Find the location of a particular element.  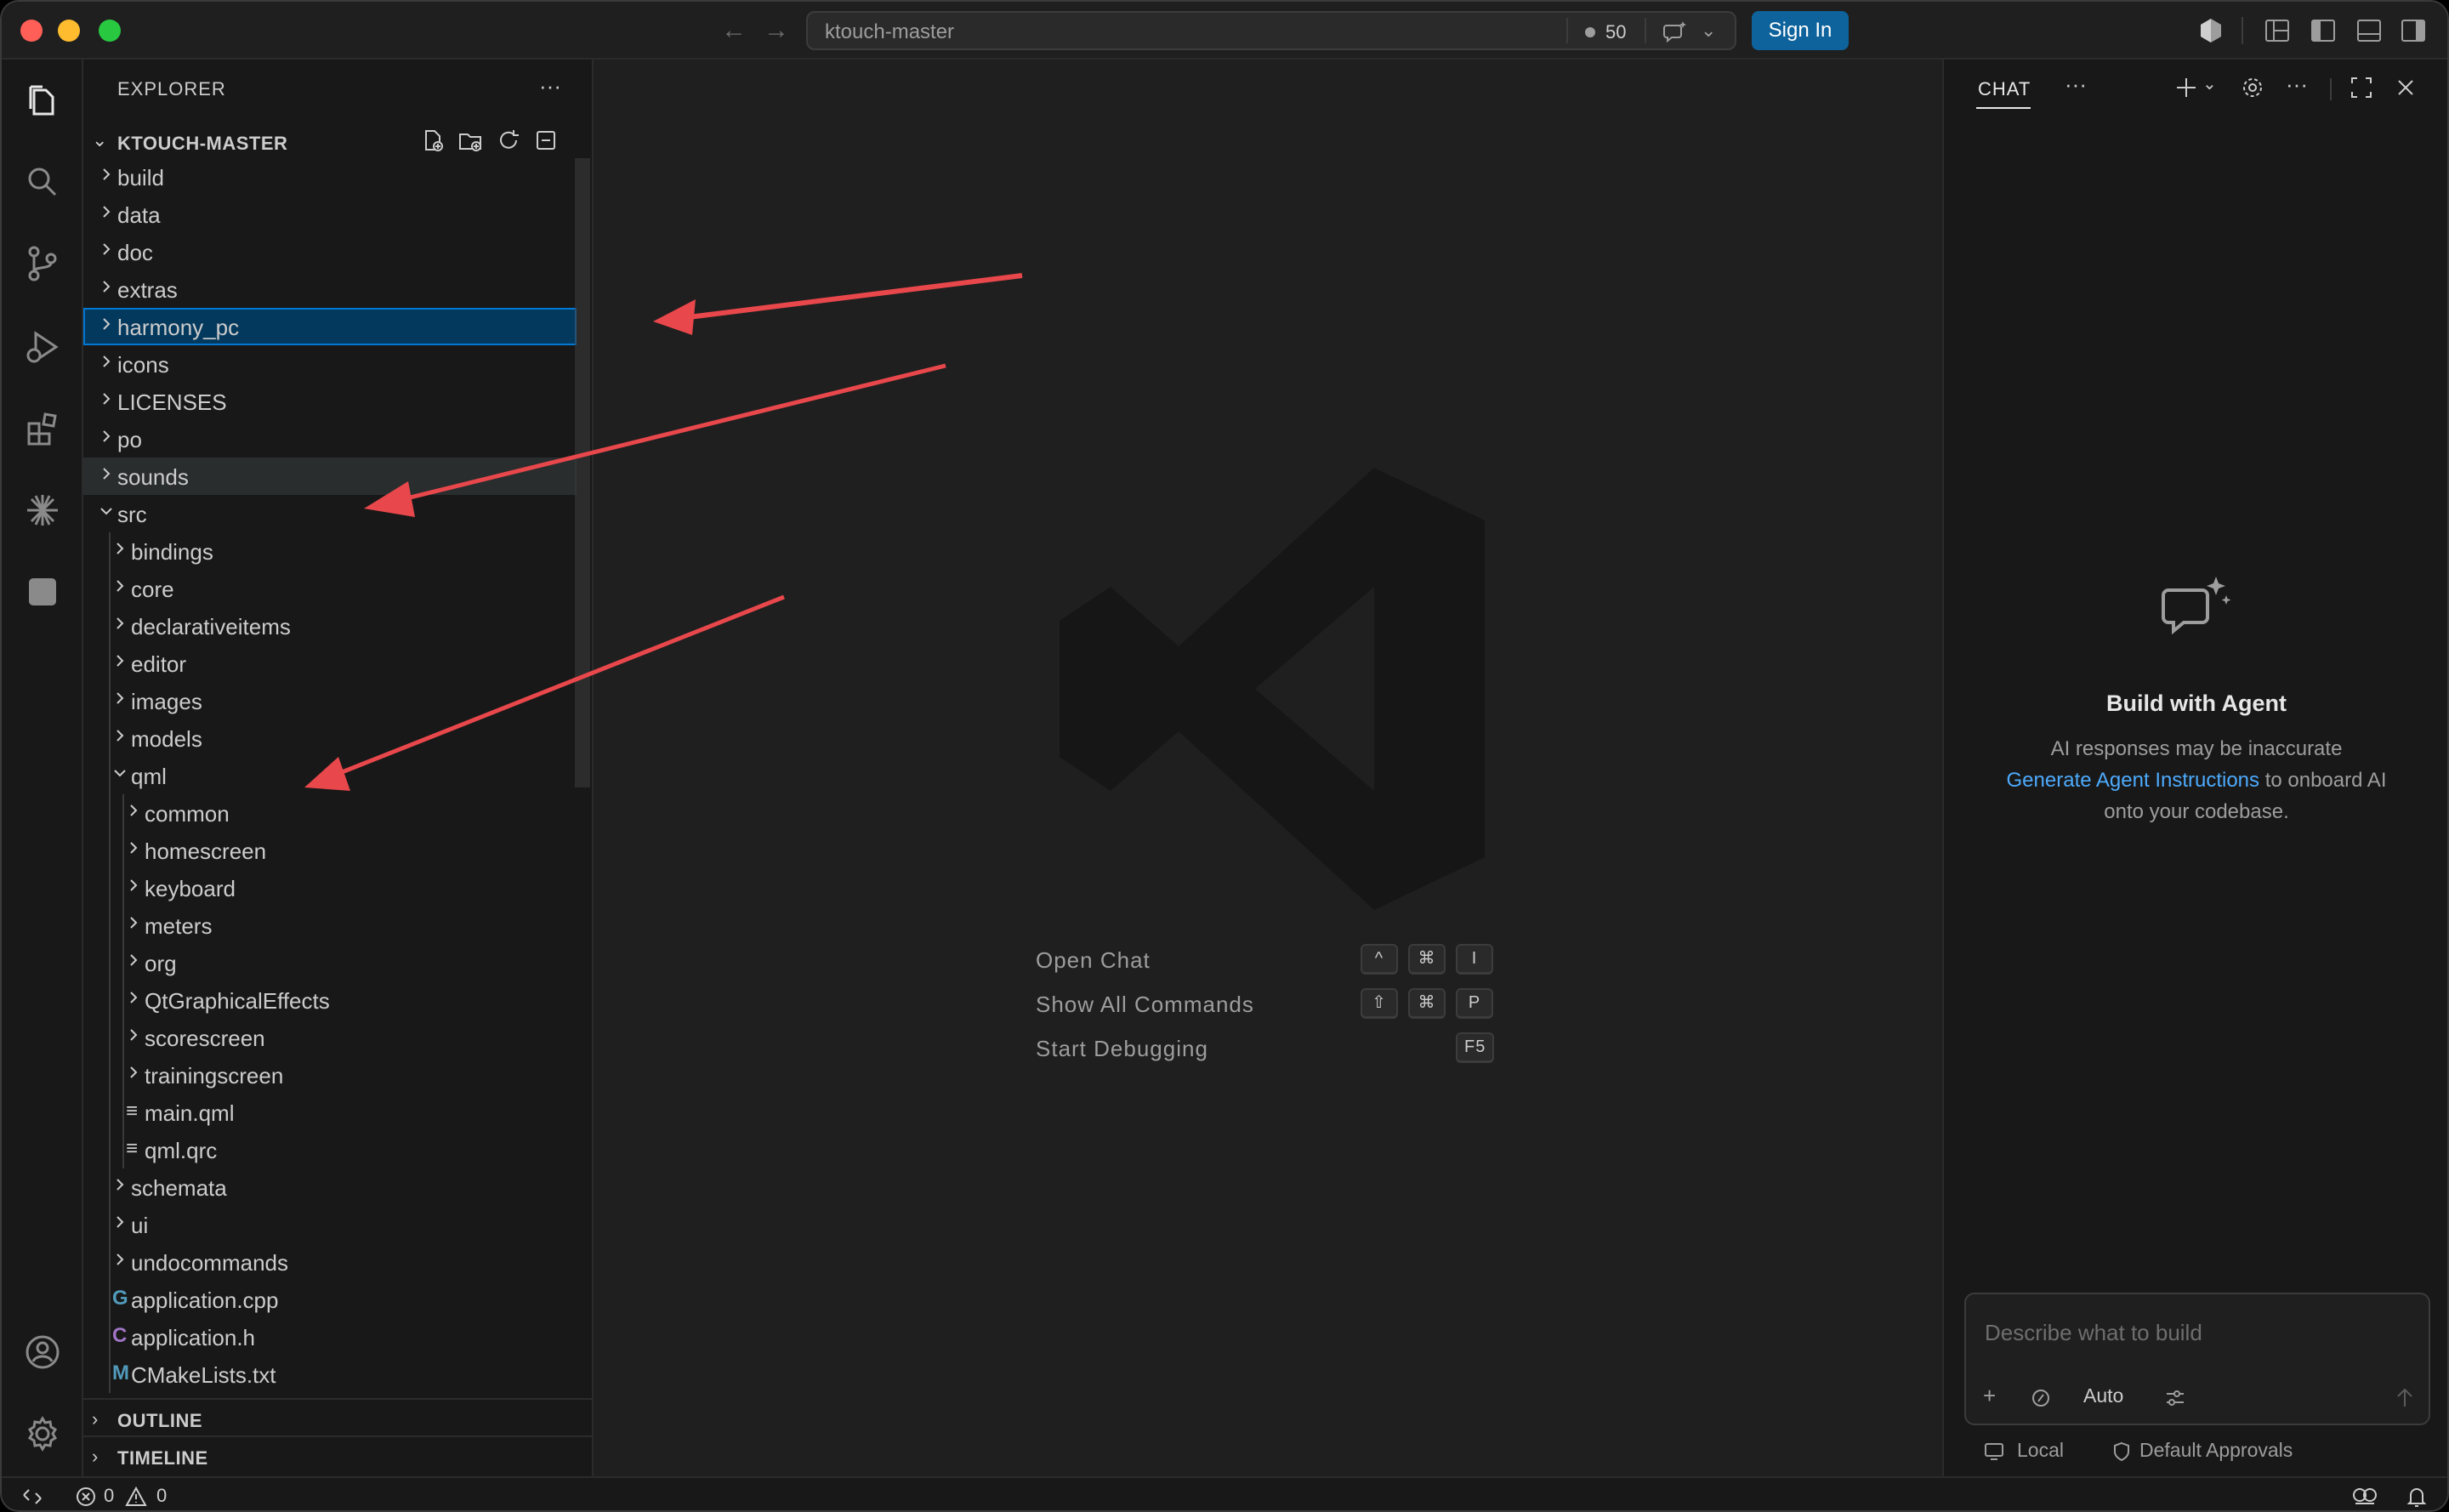

folder-row: sounds is located at coordinates (330, 476).